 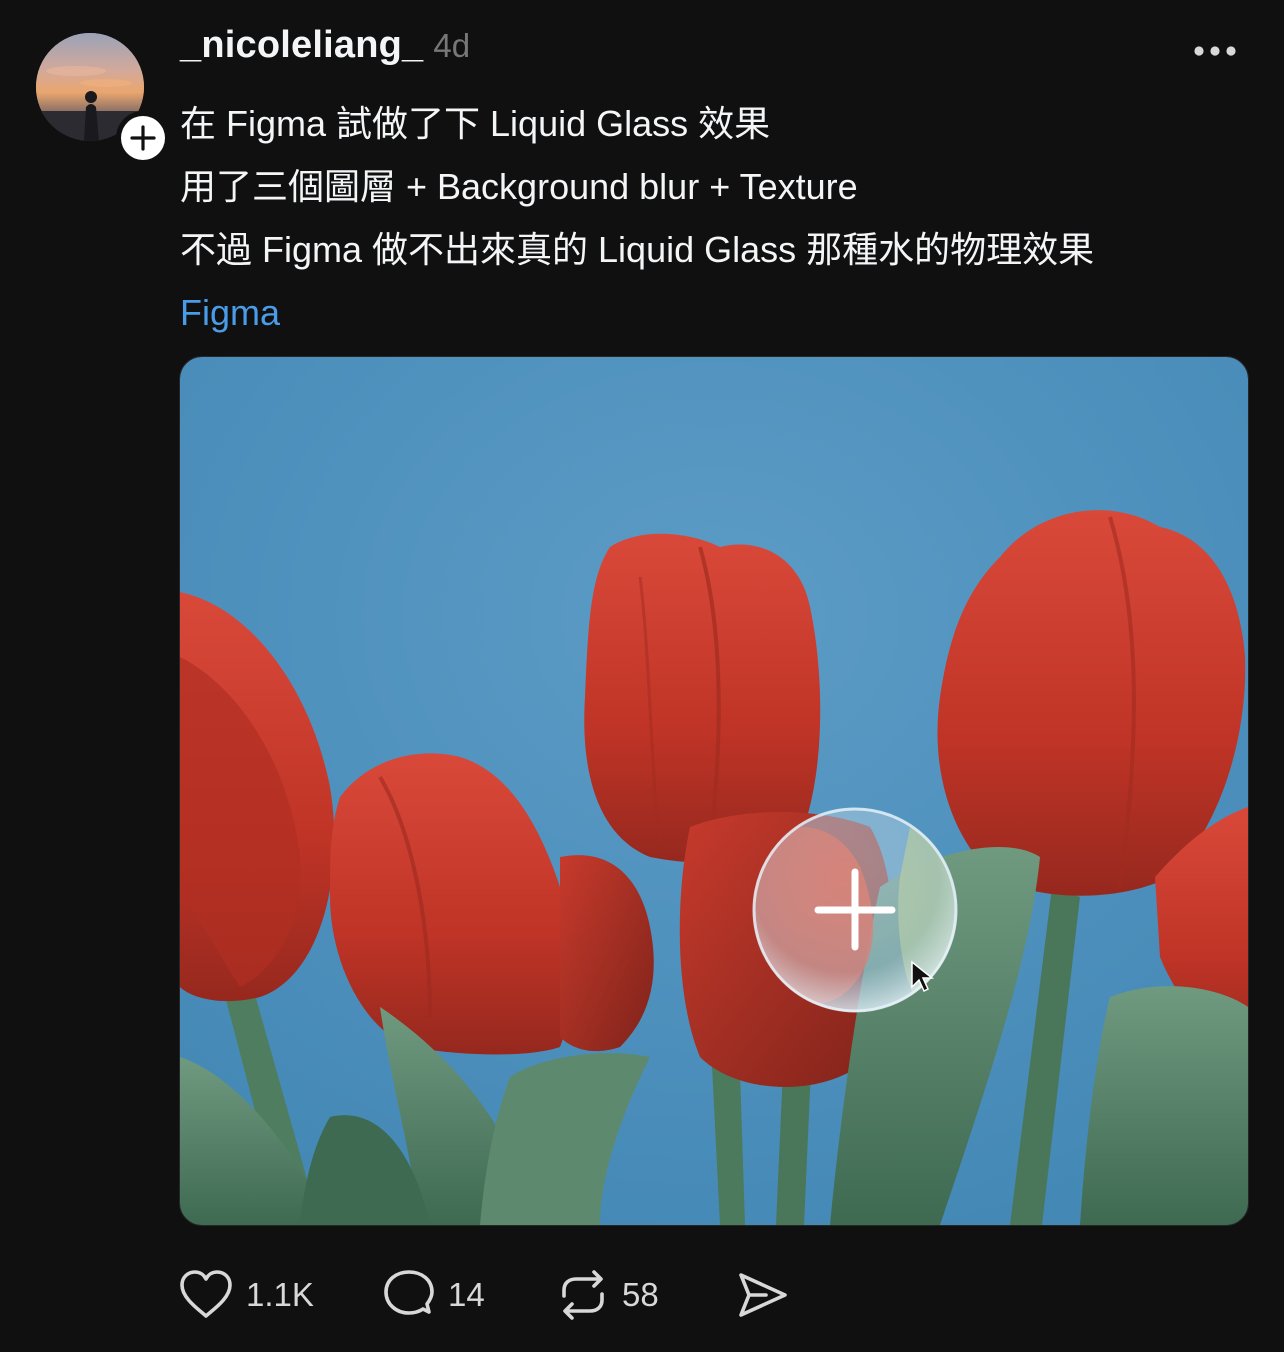 What do you see at coordinates (519, 186) in the screenshot?
I see `post-text-line-2: 用了三個圖層 + Background blur + Texture` at bounding box center [519, 186].